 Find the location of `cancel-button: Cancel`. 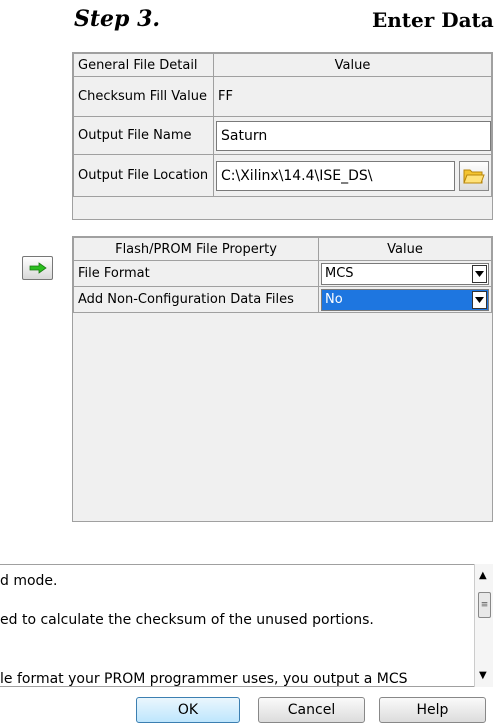

cancel-button: Cancel is located at coordinates (311, 710).